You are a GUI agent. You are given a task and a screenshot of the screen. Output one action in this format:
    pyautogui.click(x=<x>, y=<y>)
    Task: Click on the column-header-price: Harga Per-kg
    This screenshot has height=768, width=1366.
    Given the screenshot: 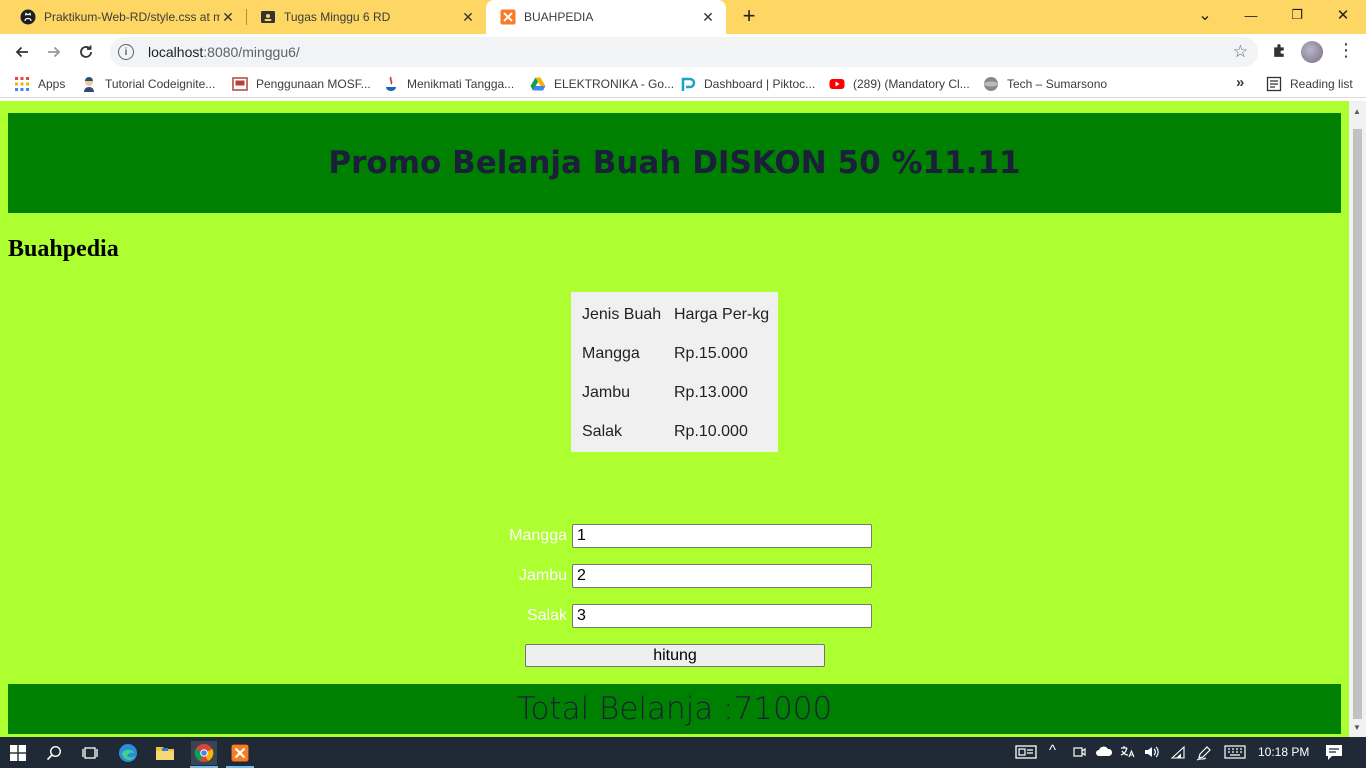 What is the action you would take?
    pyautogui.click(x=722, y=314)
    